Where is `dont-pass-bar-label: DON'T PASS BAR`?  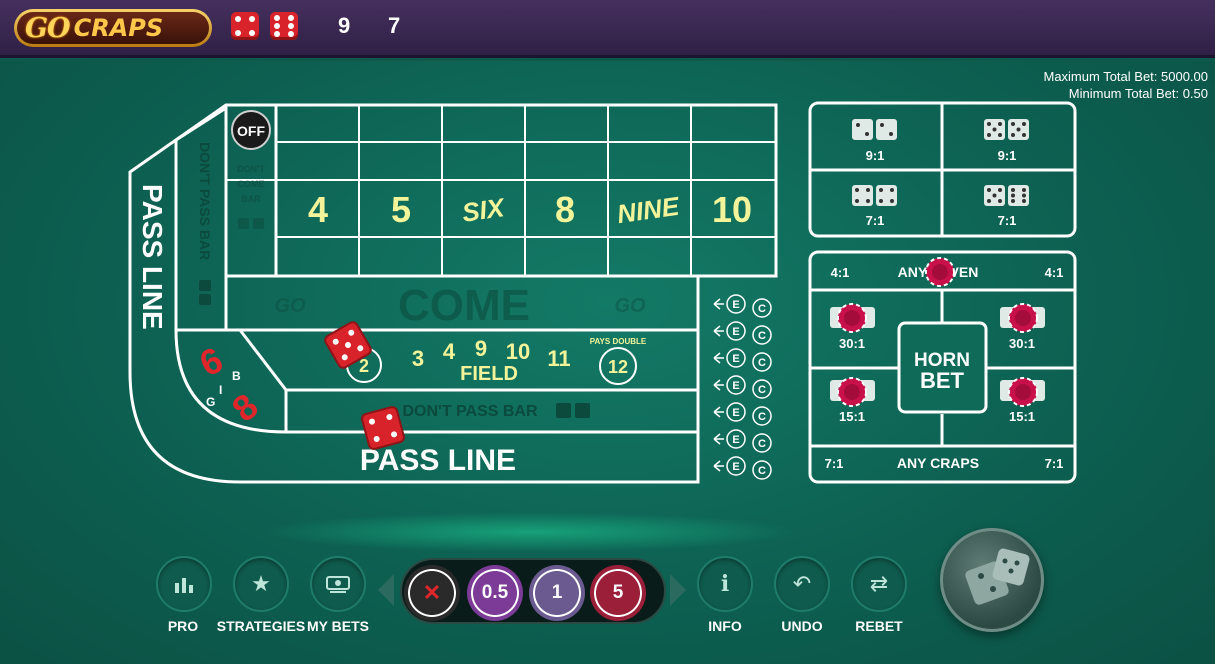 dont-pass-bar-label: DON'T PASS BAR is located at coordinates (470, 411).